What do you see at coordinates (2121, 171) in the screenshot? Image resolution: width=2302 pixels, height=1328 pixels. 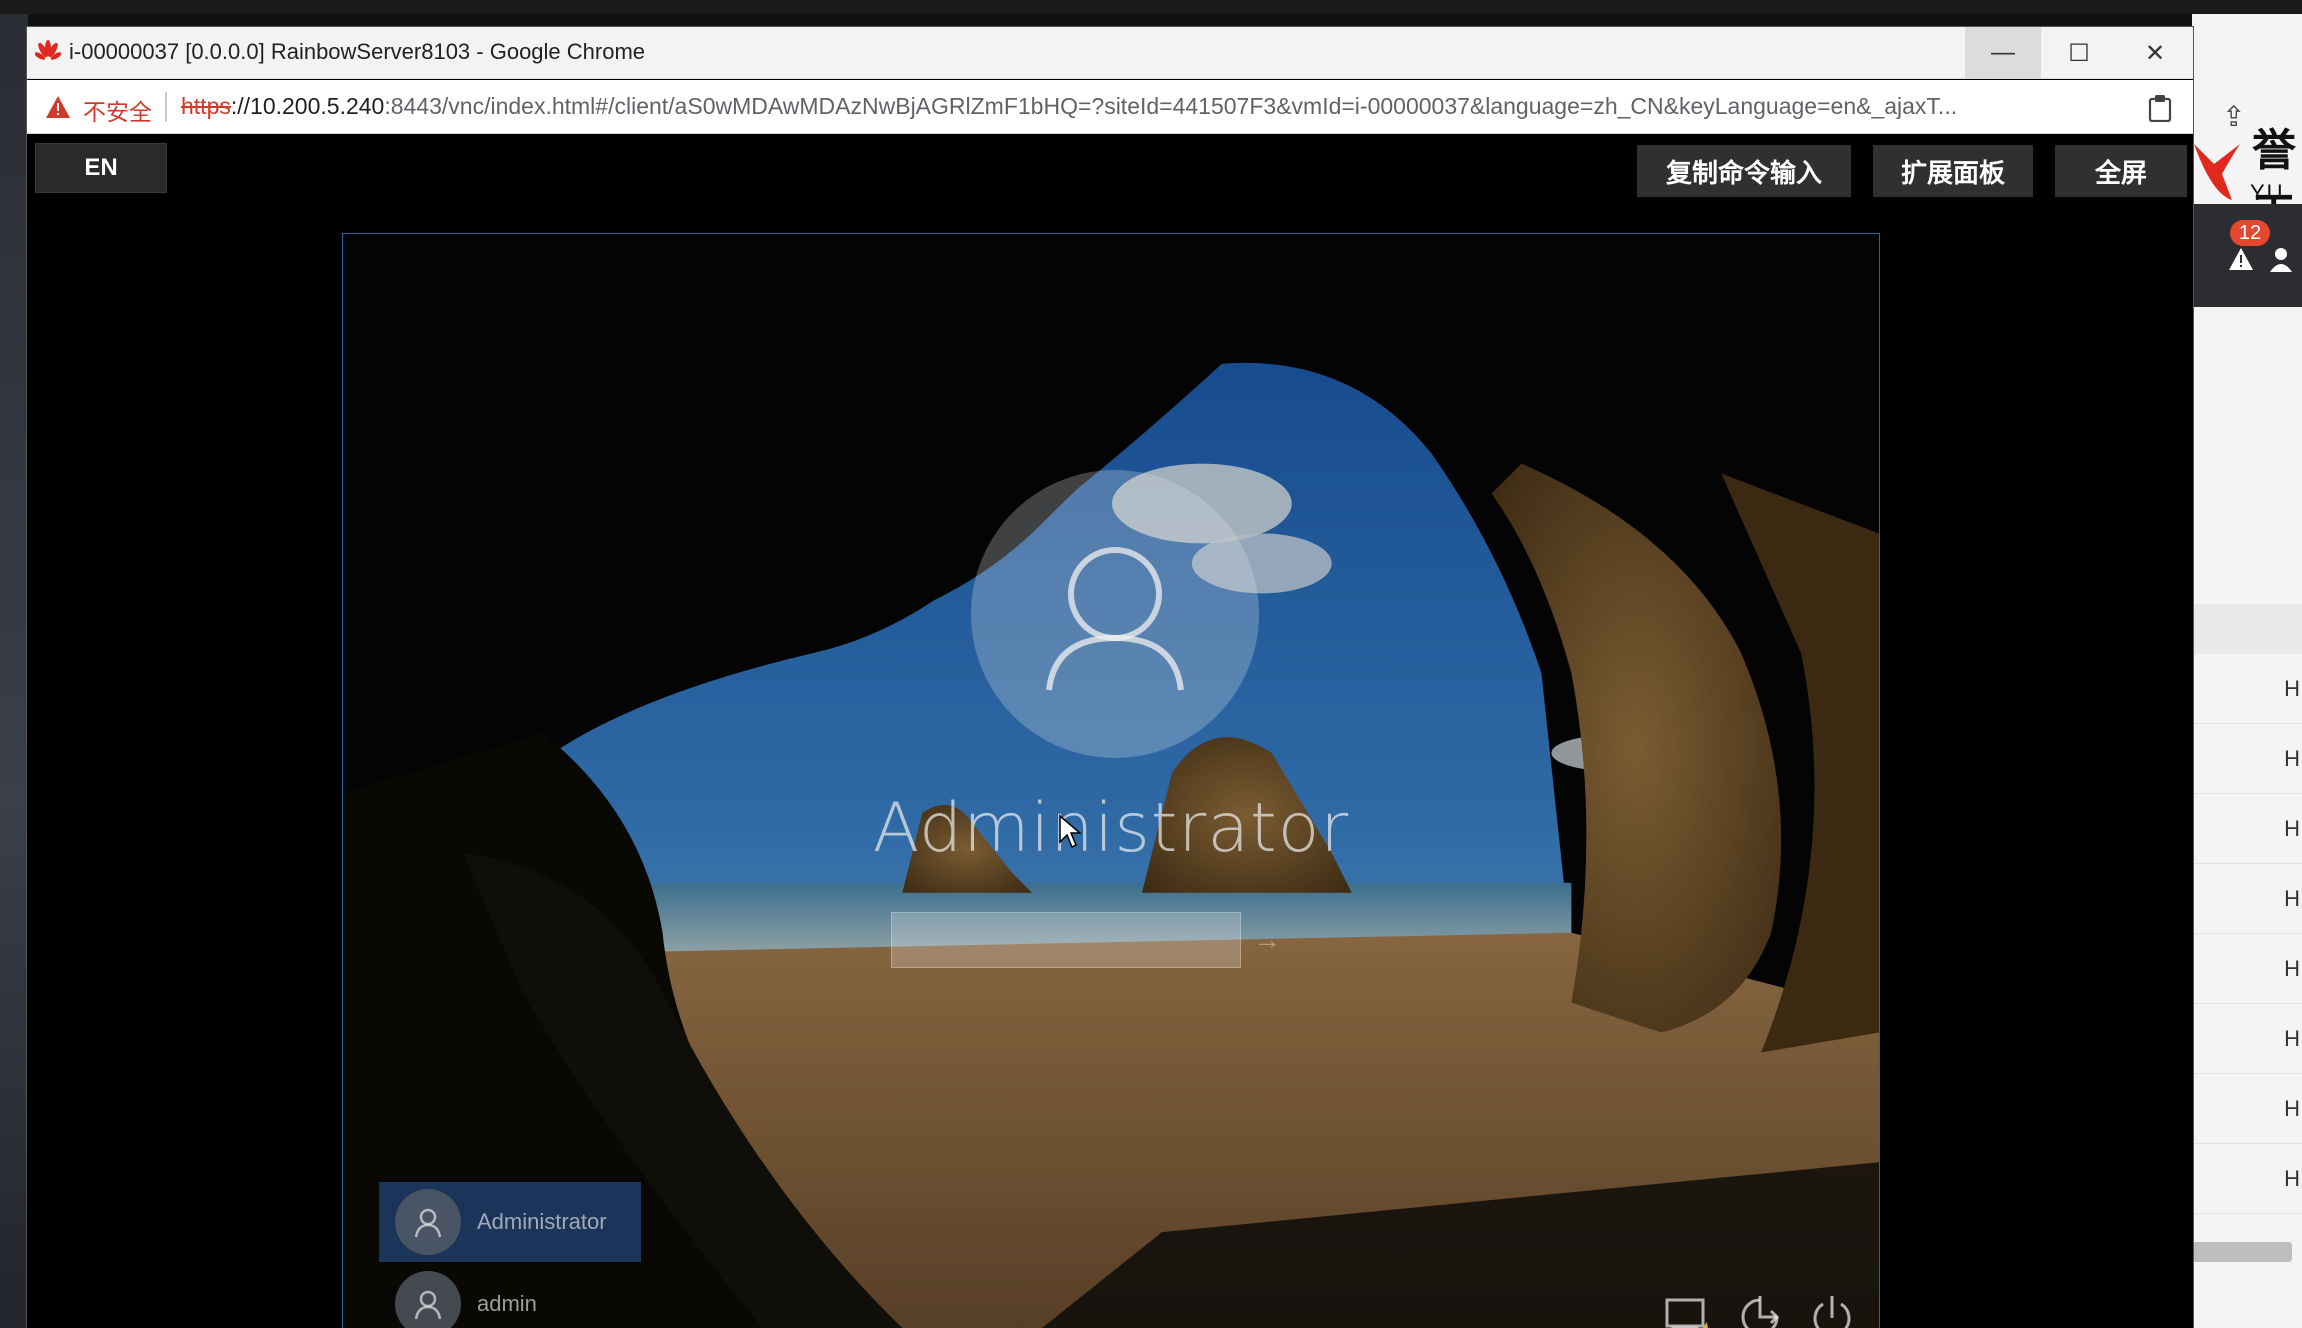 I see `fullscreen-button: 全屏` at bounding box center [2121, 171].